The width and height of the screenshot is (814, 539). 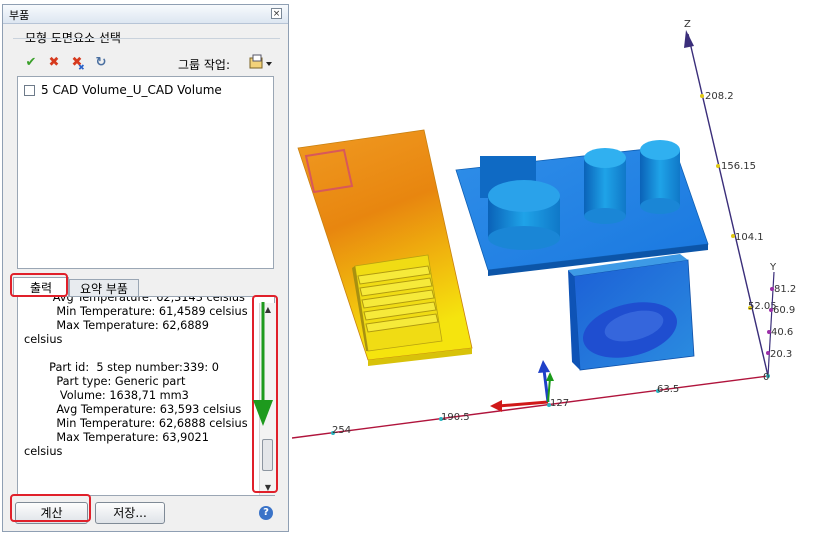 What do you see at coordinates (785, 289) in the screenshot?
I see `y-tick-label: 81.2` at bounding box center [785, 289].